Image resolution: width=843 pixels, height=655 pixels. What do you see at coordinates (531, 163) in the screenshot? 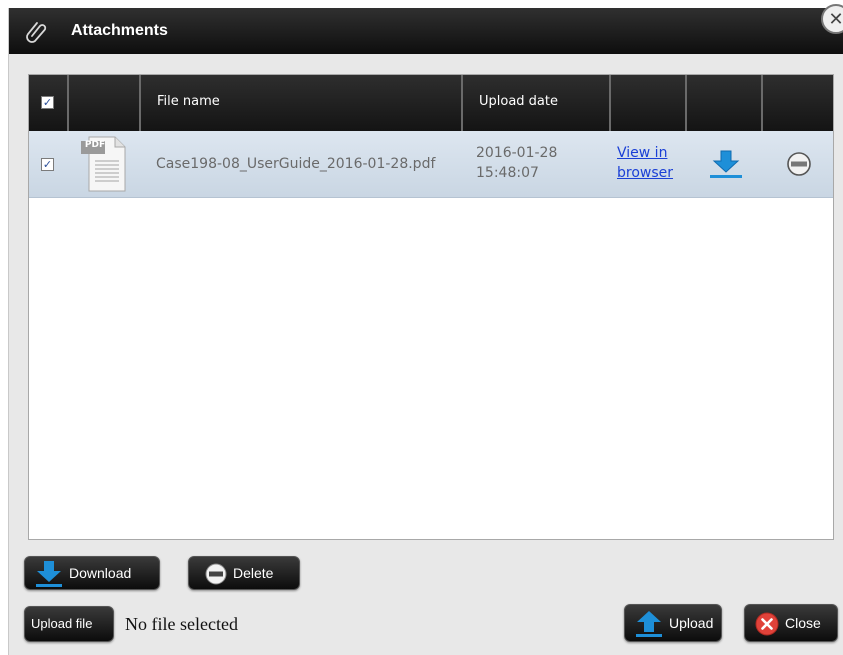
I see `upload-date: 2016-01-28 15:48:07` at bounding box center [531, 163].